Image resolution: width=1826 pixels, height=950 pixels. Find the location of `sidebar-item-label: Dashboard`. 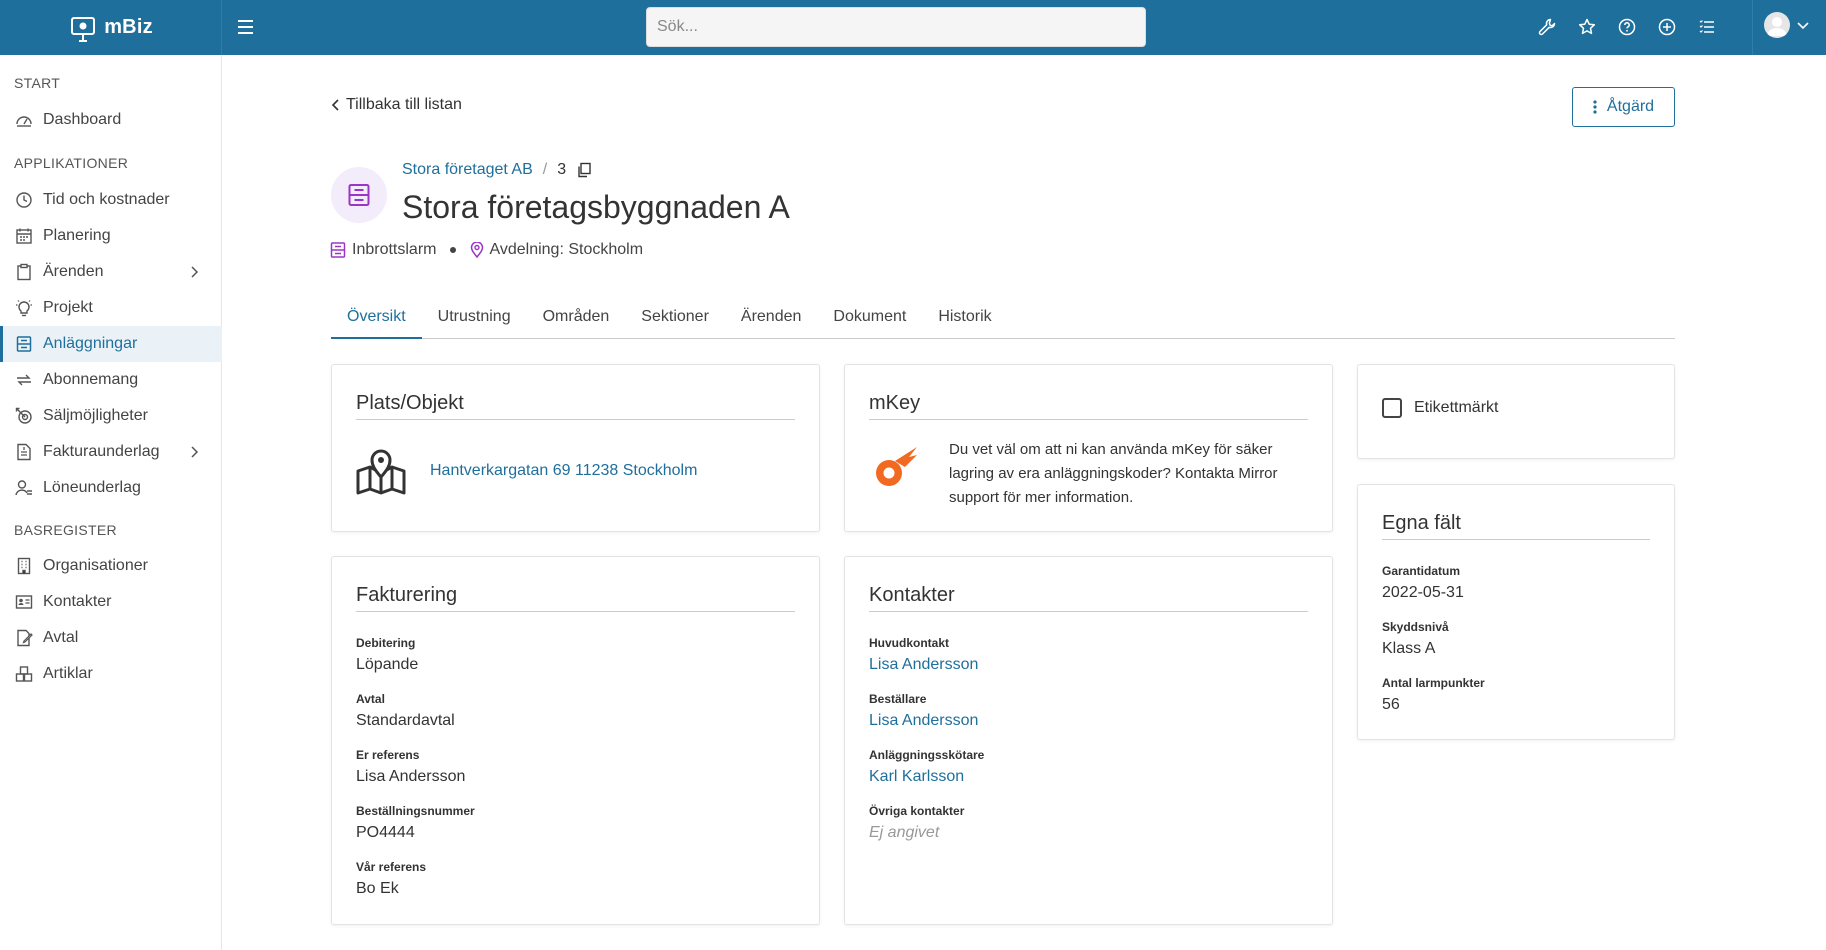

sidebar-item-label: Dashboard is located at coordinates (82, 119).